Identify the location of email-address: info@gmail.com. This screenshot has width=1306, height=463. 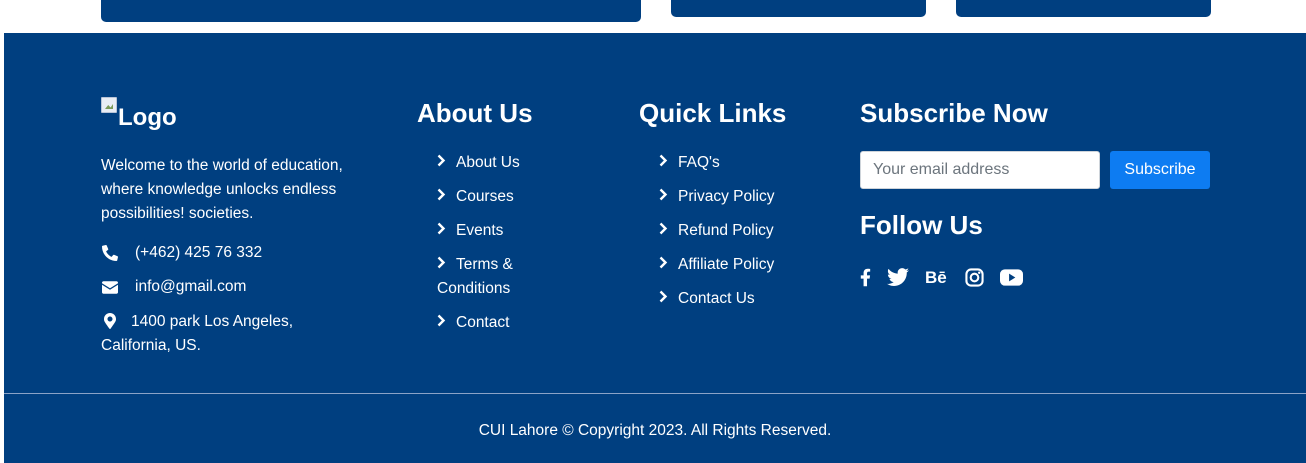
(191, 286).